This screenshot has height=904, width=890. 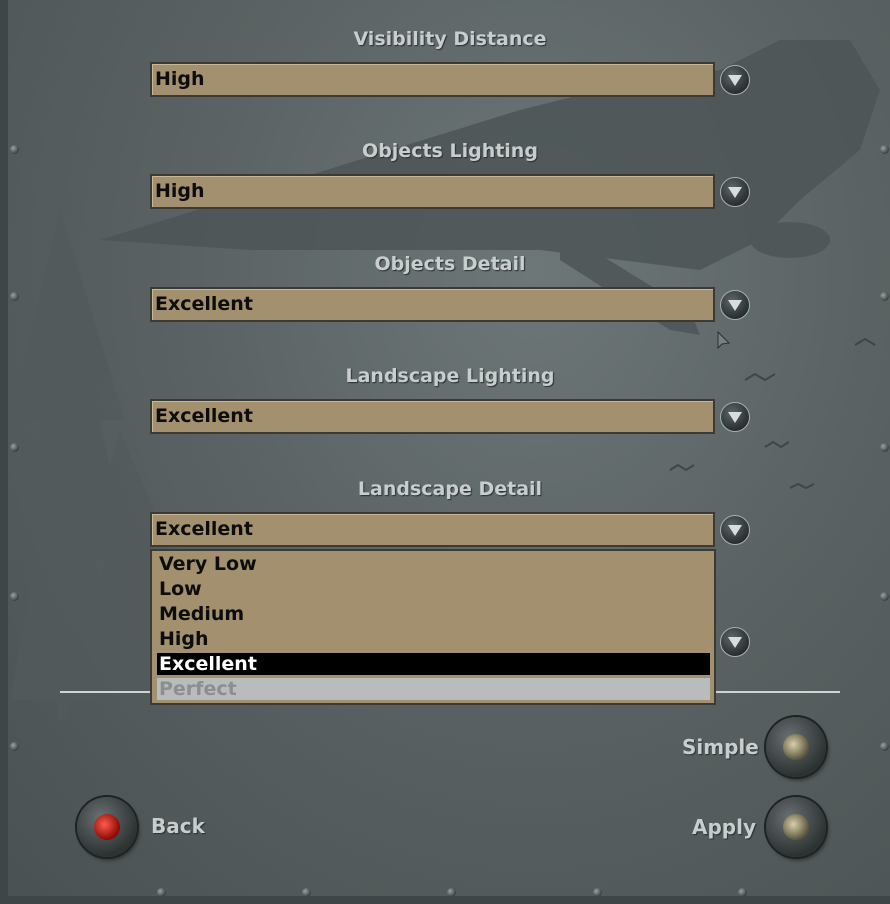 I want to click on objects-lighting-label: Objects Lighting, so click(x=450, y=151).